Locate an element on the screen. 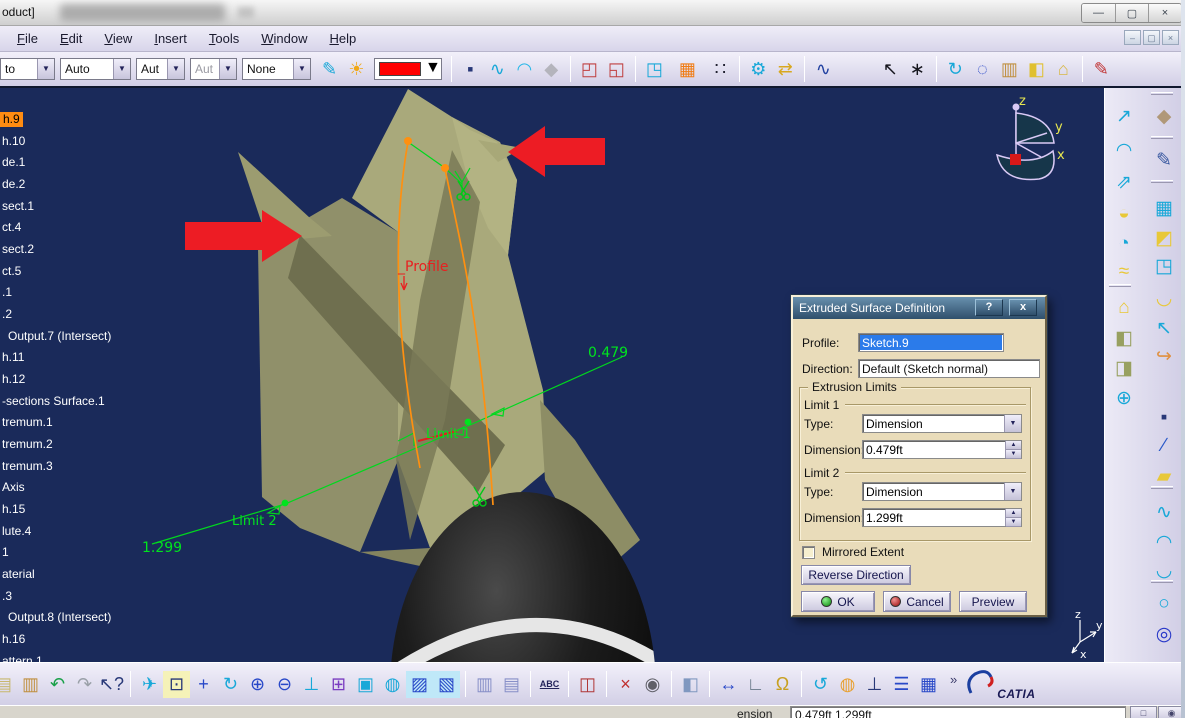 The image size is (1185, 718). symmetry-surface-icon: ◧ is located at coordinates (1124, 338).